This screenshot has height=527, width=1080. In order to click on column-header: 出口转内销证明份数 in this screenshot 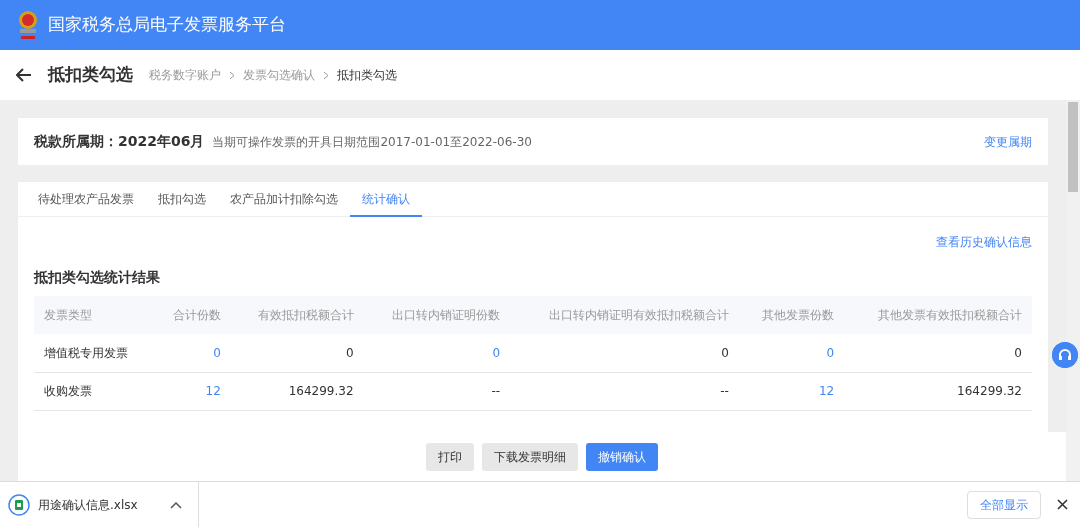, I will do `click(437, 315)`.